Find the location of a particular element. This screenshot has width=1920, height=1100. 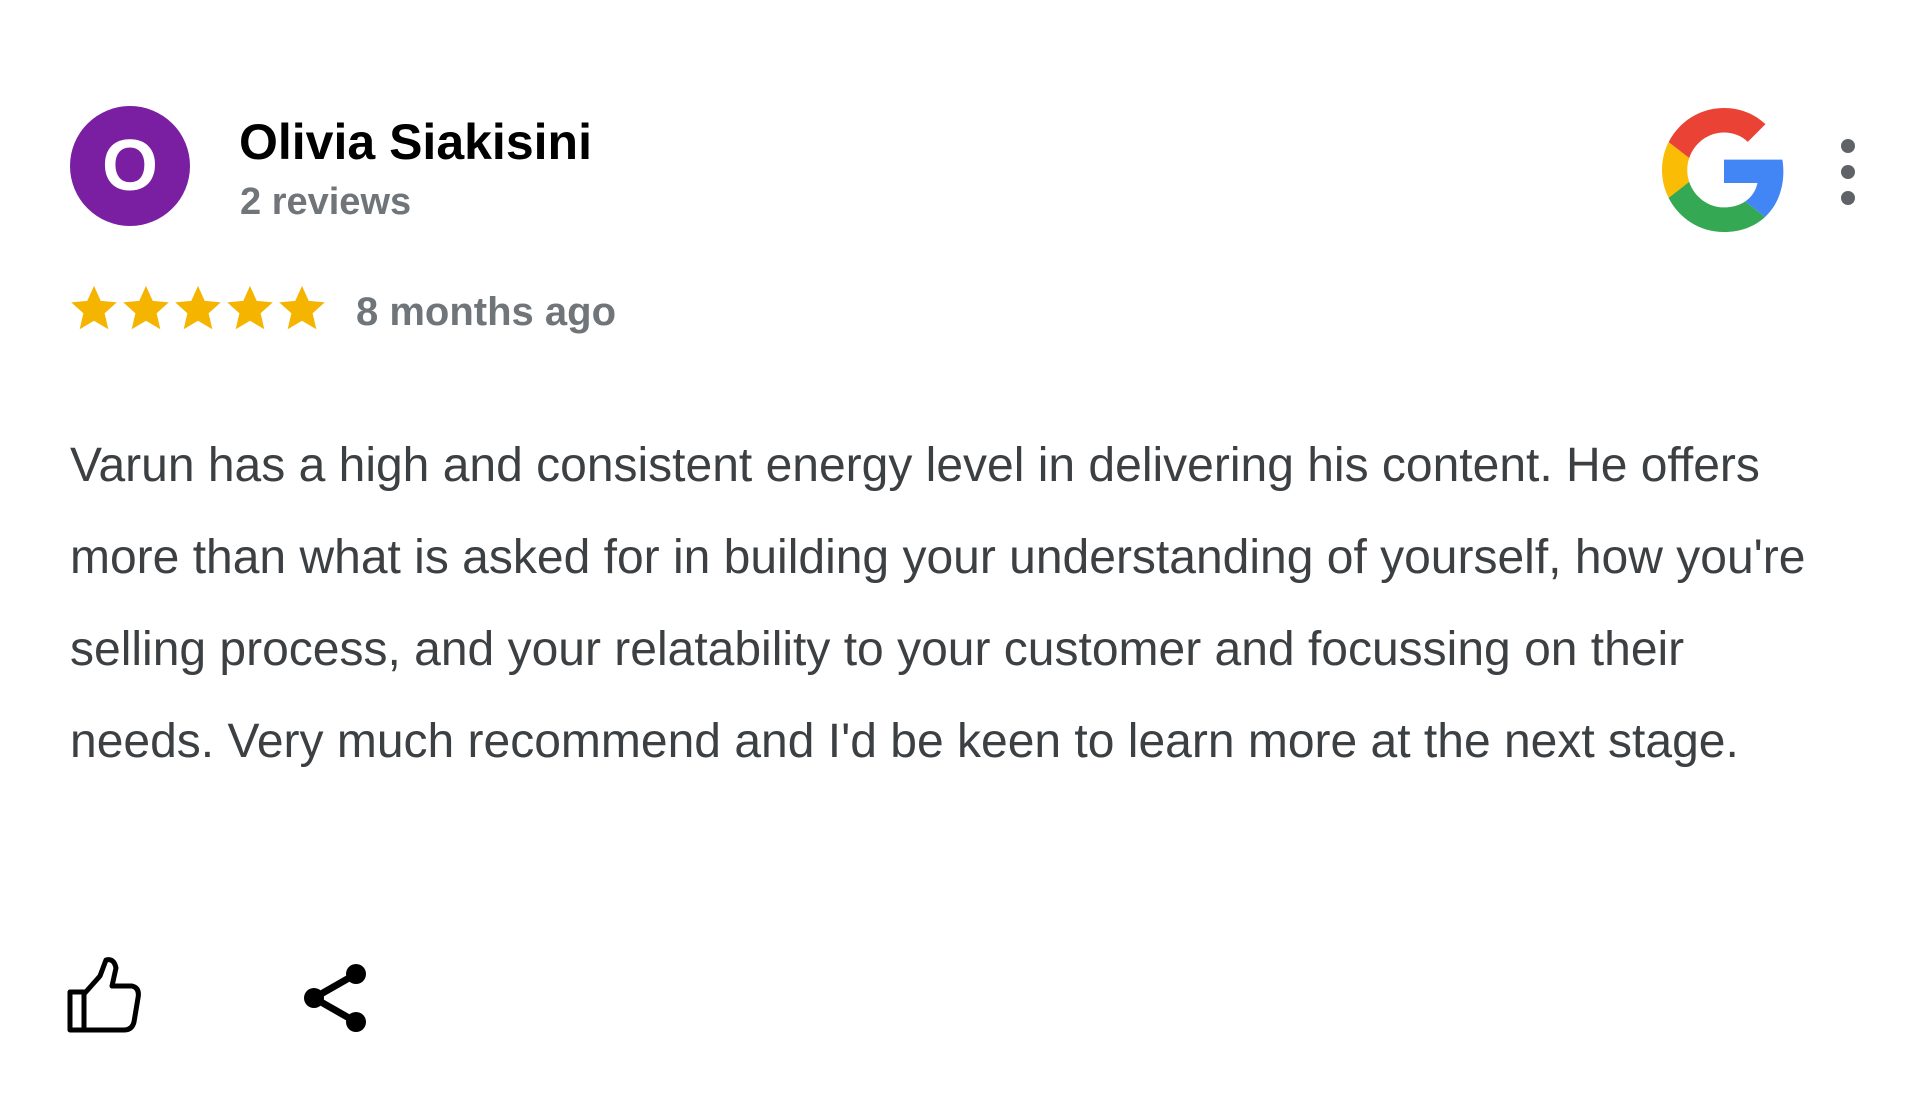

more-vert-icon is located at coordinates (1848, 172).